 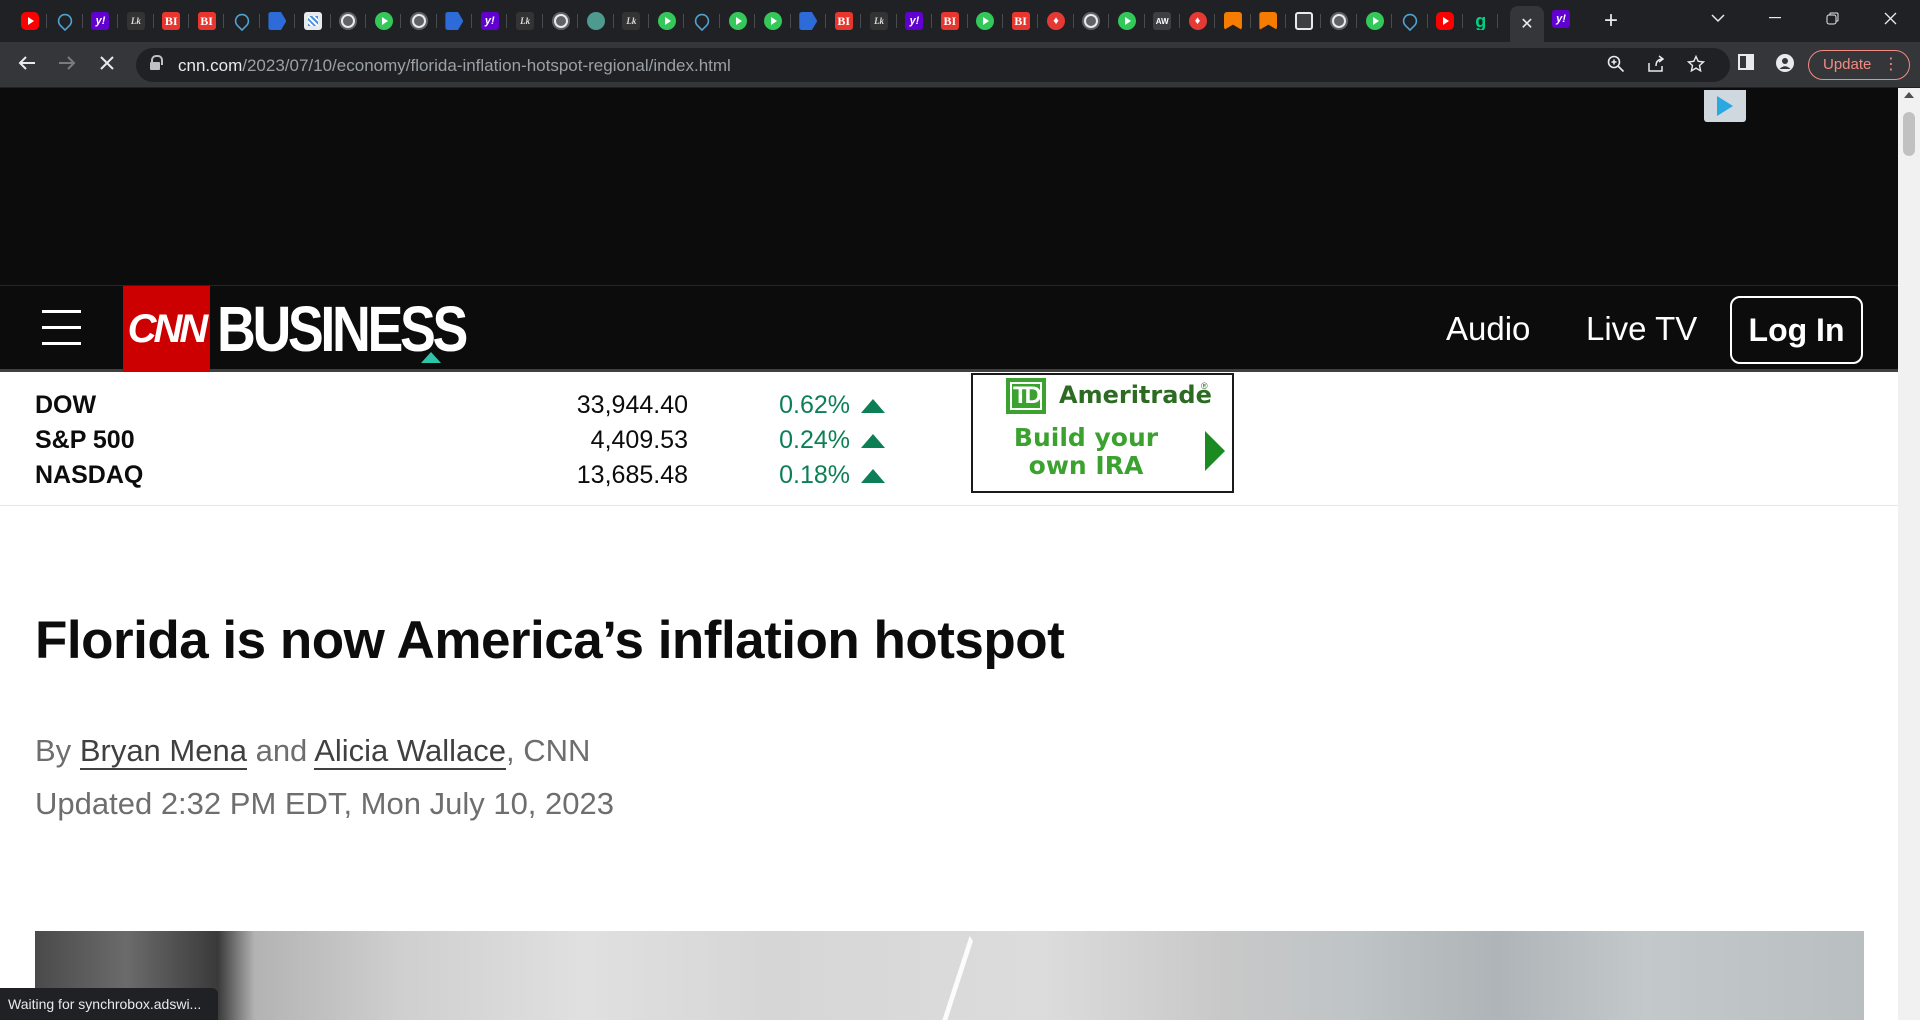 I want to click on tab-list: y! Lk BI BI y! Lk Lk BI Lk y! BI BI ♦ AW ♦ g, so click(x=755, y=21).